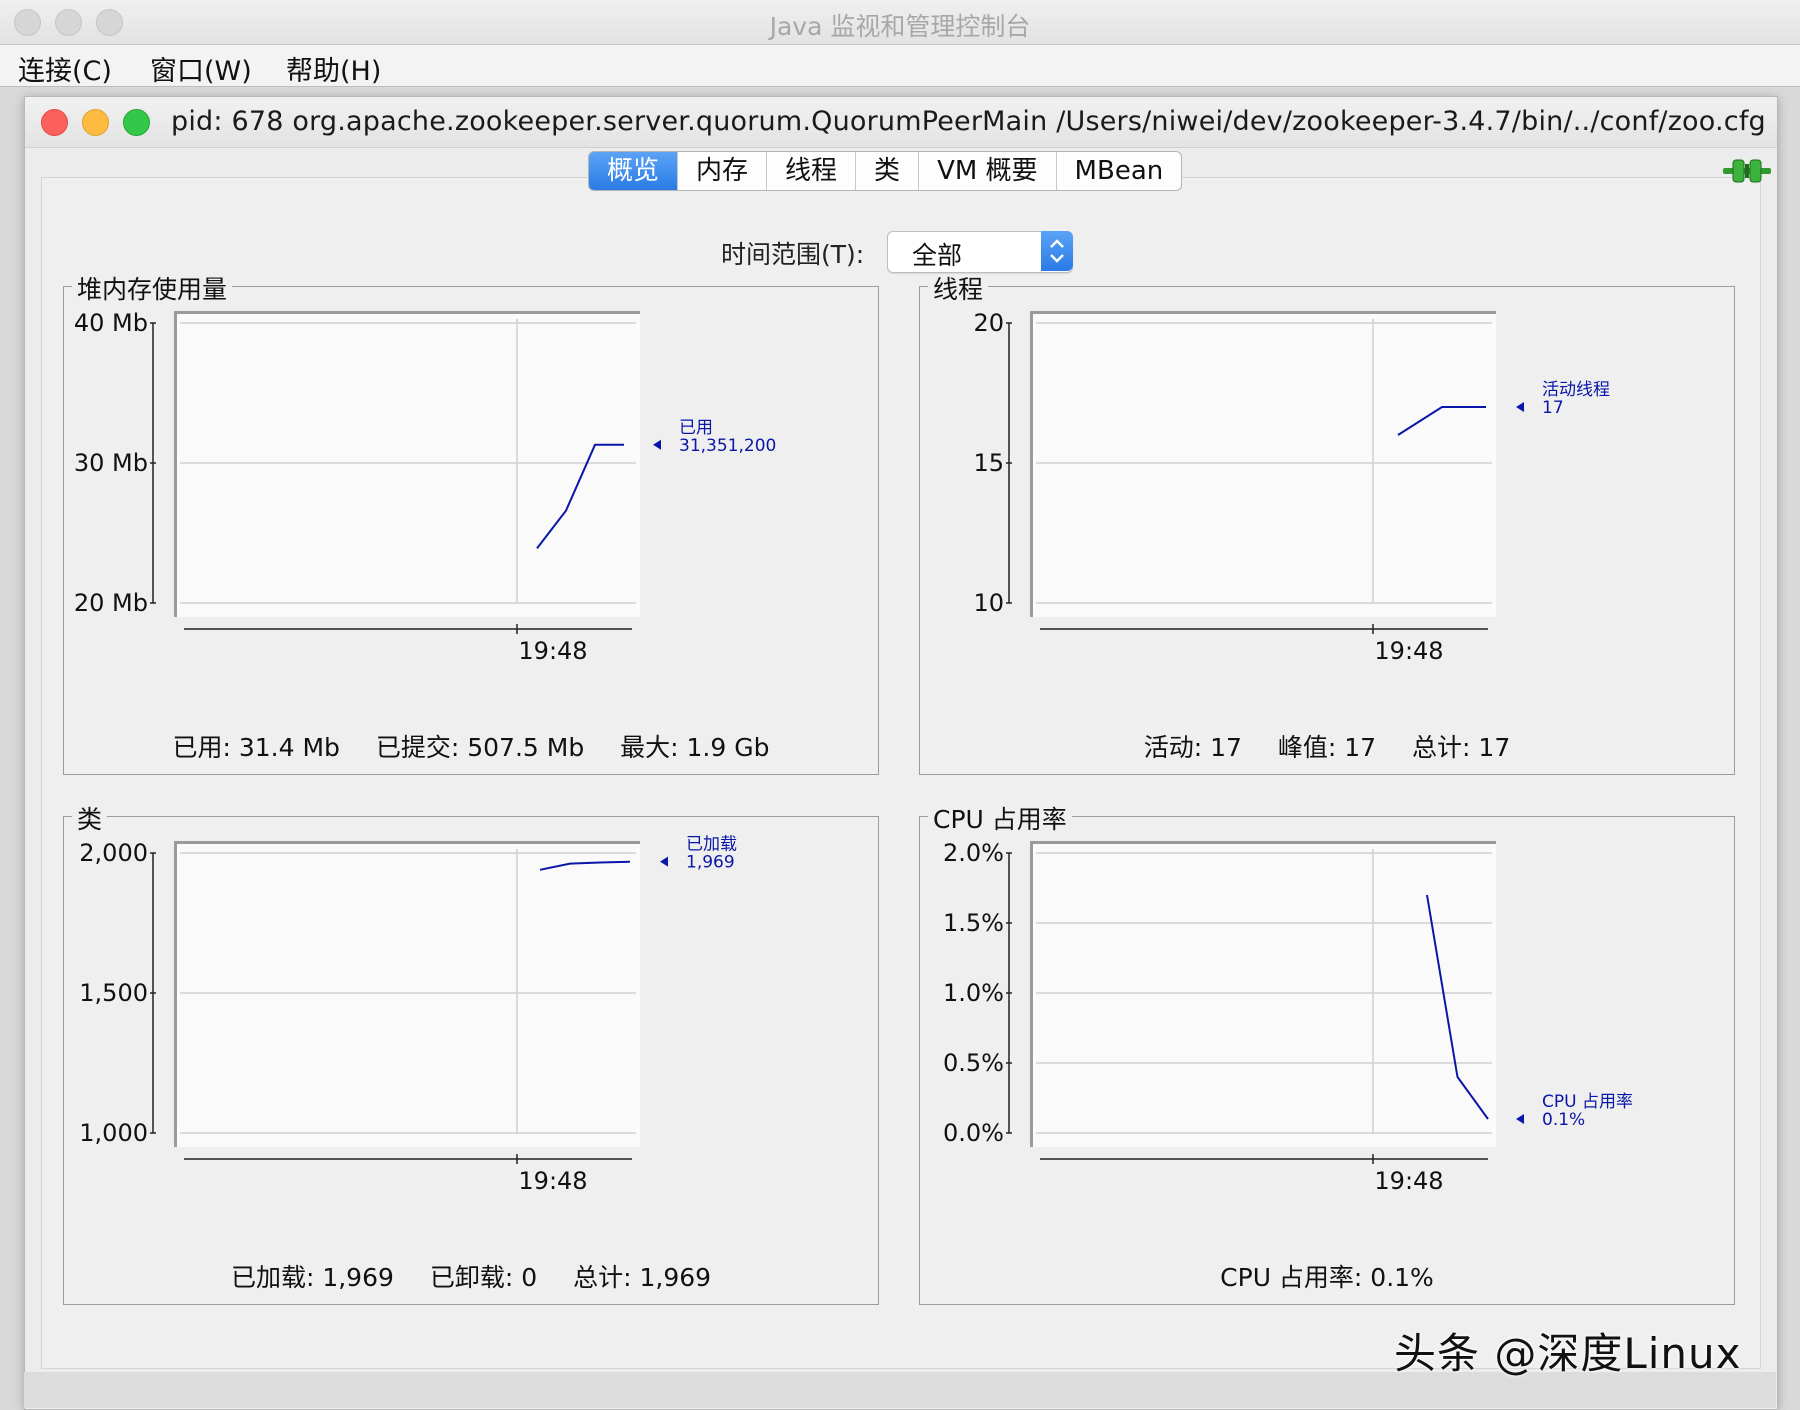 The width and height of the screenshot is (1800, 1410). What do you see at coordinates (333, 68) in the screenshot?
I see `menu-help: 帮助(H)` at bounding box center [333, 68].